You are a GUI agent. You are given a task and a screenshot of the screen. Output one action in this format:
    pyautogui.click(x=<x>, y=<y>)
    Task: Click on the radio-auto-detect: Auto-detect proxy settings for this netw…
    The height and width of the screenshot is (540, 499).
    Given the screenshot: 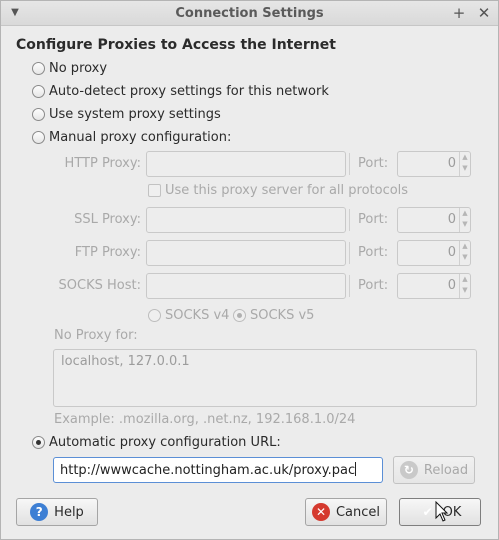 What is the action you would take?
    pyautogui.click(x=180, y=91)
    